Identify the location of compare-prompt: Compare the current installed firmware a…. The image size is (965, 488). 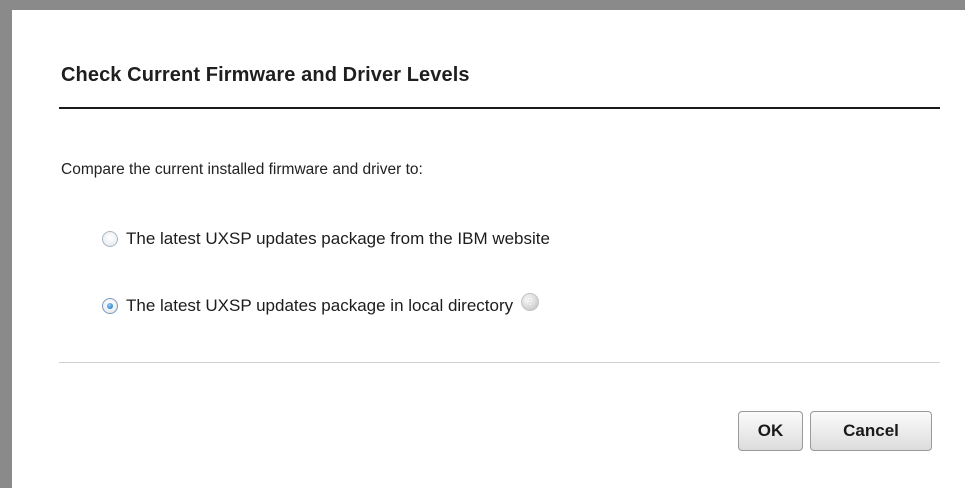
(242, 169).